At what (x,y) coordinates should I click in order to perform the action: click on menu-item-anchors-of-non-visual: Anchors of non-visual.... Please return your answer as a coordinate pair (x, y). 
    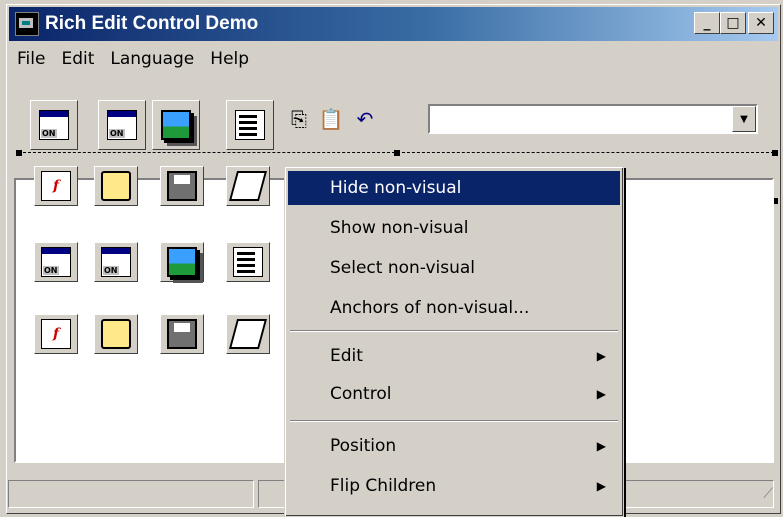
    Looking at the image, I should click on (454, 308).